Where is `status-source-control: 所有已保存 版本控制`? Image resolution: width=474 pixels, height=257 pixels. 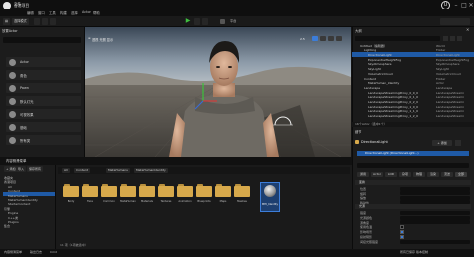
status-source-control: 所有已保存 版本控制 is located at coordinates (414, 252).